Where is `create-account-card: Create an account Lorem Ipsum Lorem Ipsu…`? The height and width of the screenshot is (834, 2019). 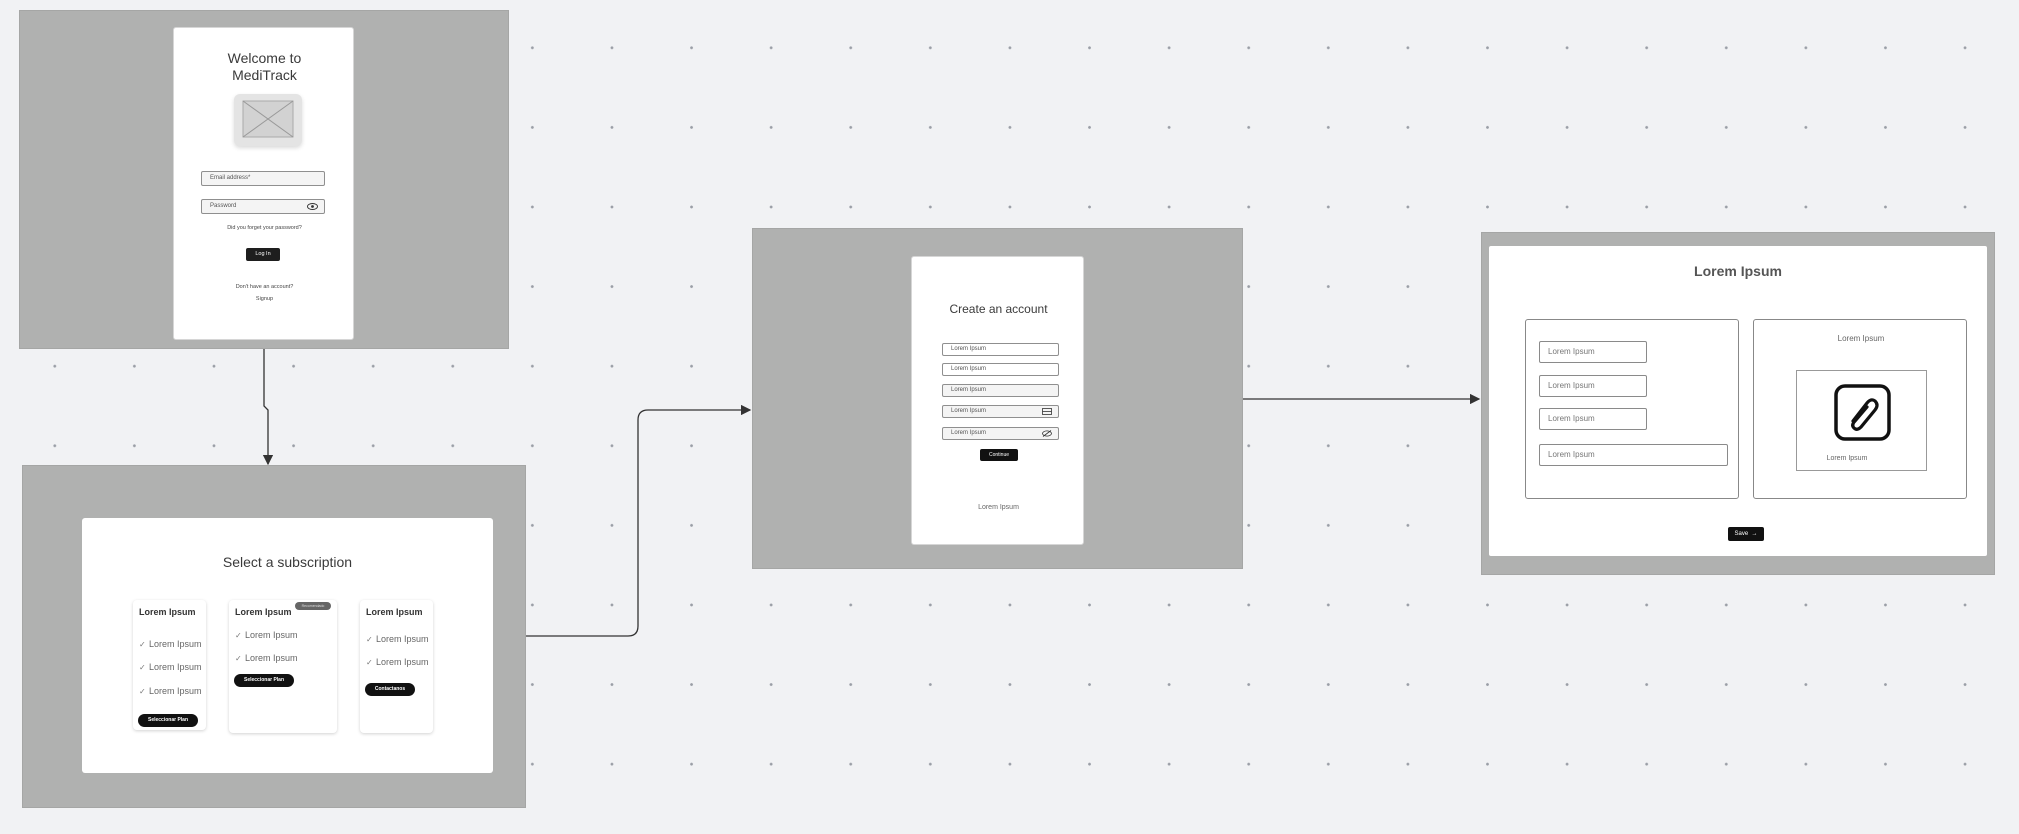 create-account-card: Create an account Lorem Ipsum Lorem Ipsu… is located at coordinates (997, 400).